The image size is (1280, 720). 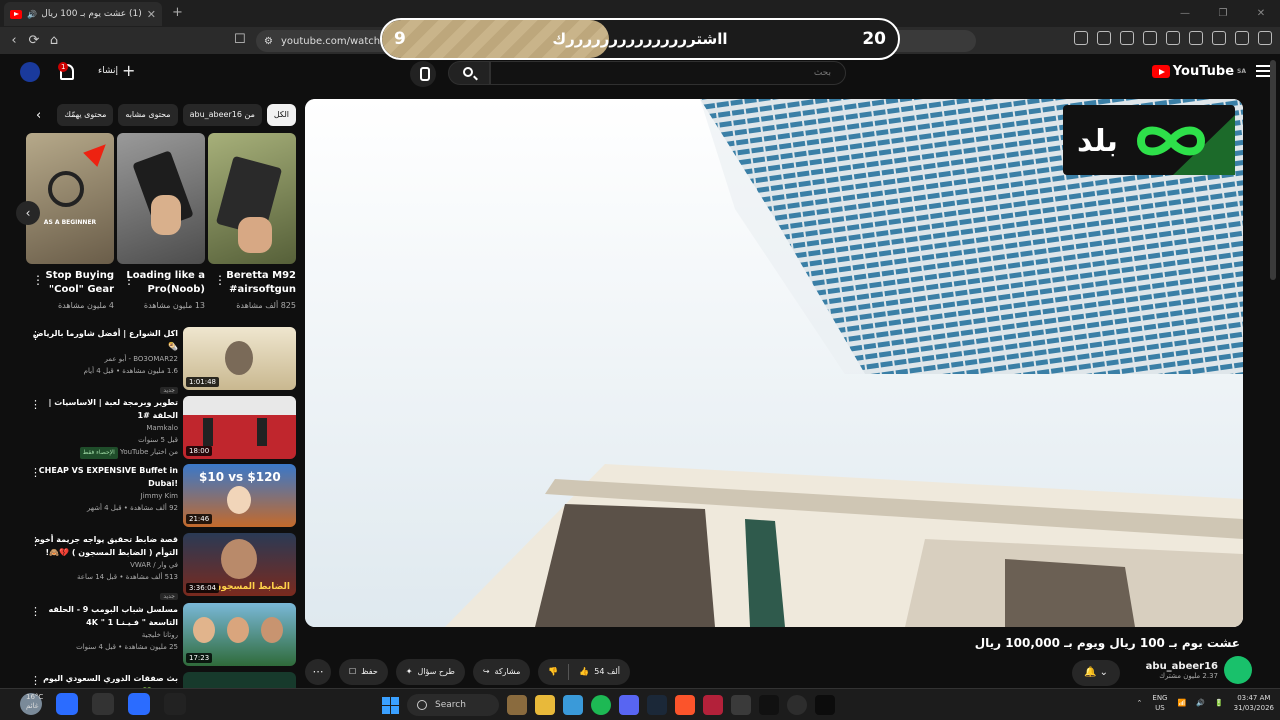 I want to click on svg-text: بلد, so click(x=1097, y=141).